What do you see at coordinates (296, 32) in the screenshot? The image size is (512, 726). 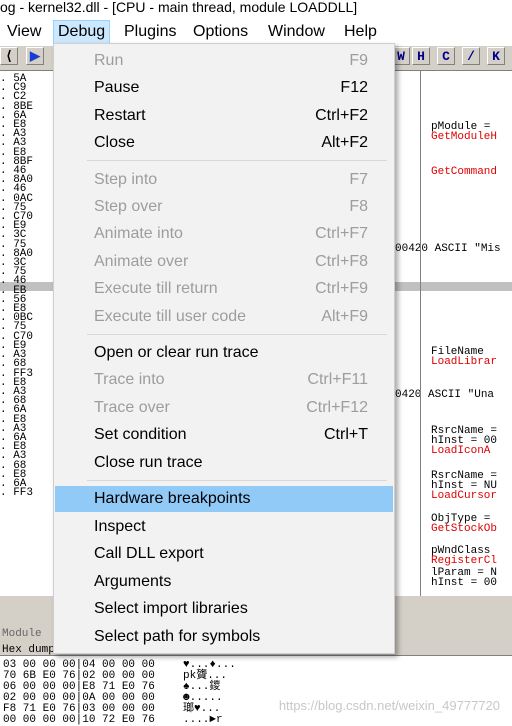 I see `menu-window: Window` at bounding box center [296, 32].